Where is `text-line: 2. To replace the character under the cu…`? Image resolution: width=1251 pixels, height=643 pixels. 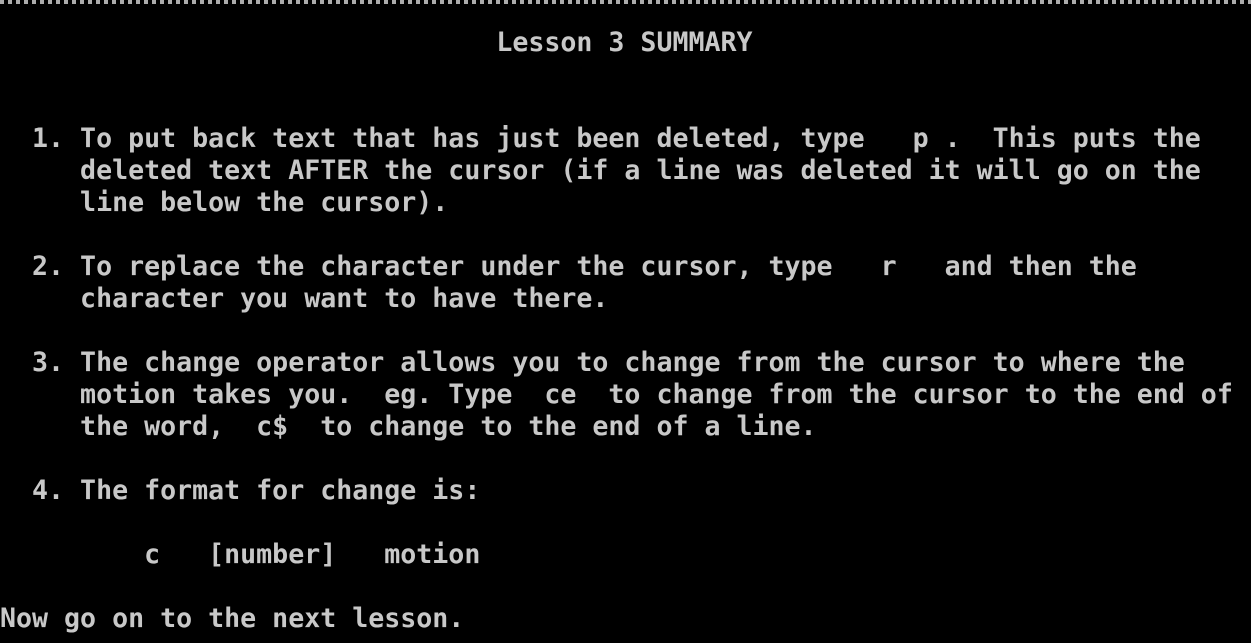 text-line: 2. To replace the character under the cu… is located at coordinates (568, 266).